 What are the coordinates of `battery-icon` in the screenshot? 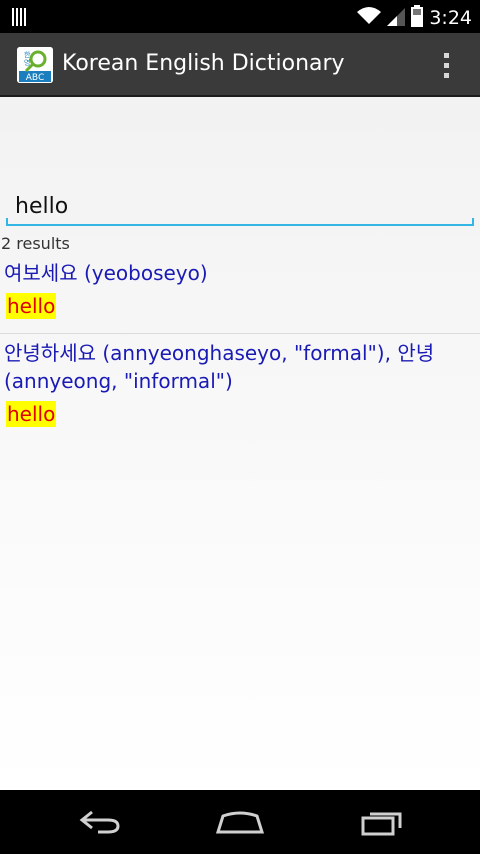 It's located at (417, 18).